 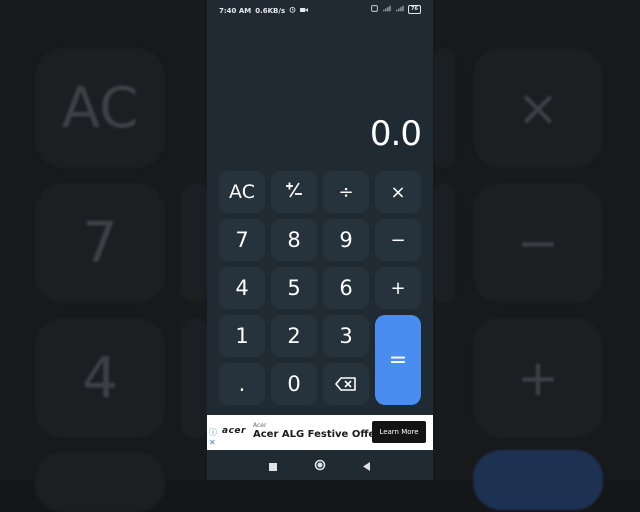 I want to click on signal-icon, so click(x=386, y=9).